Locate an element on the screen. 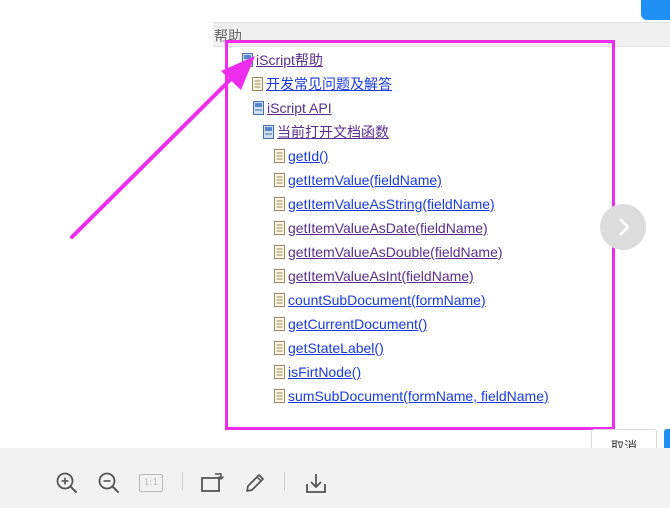 The width and height of the screenshot is (670, 508). download-button is located at coordinates (316, 483).